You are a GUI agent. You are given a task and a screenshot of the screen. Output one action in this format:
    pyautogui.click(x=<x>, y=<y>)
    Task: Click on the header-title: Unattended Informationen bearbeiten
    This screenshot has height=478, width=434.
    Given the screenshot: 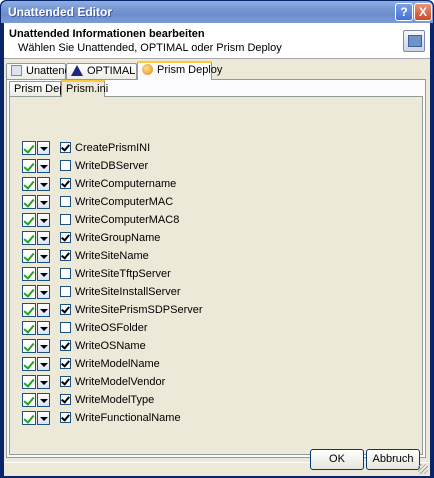 What is the action you would take?
    pyautogui.click(x=107, y=34)
    